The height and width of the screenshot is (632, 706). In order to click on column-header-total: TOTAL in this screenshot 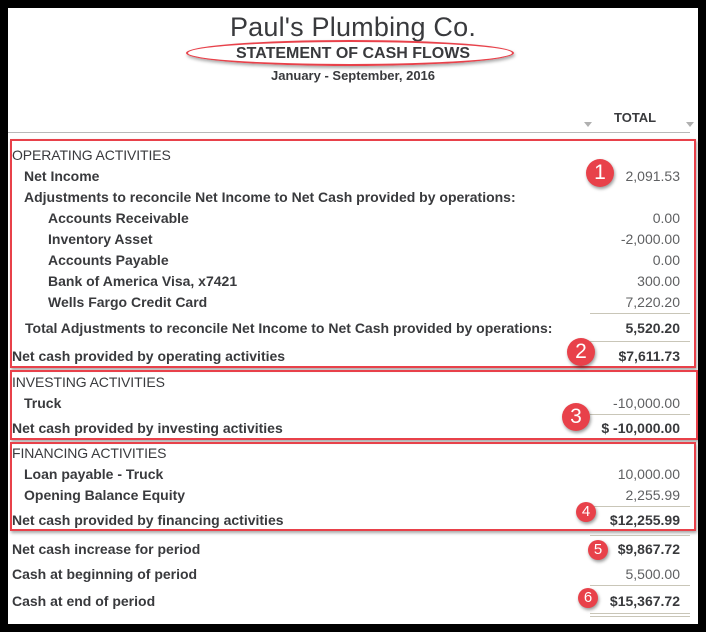, I will do `click(635, 117)`.